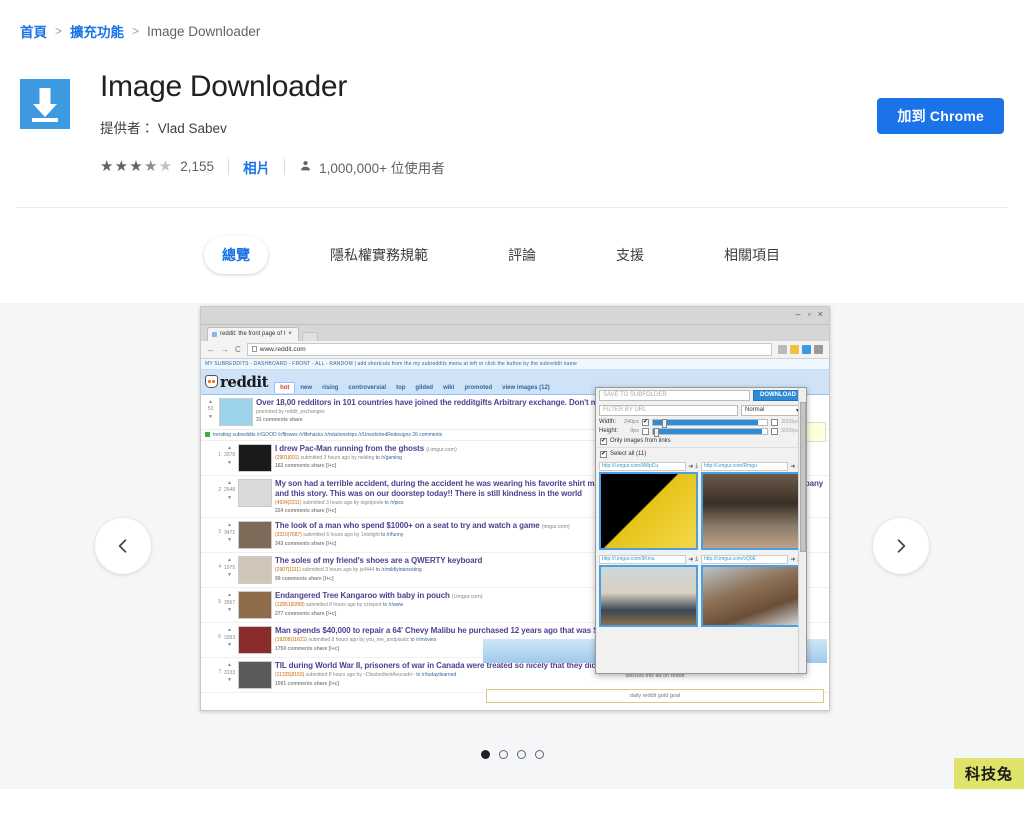 Image resolution: width=1024 pixels, height=821 pixels. I want to click on post-subreddit: to /r/pics, so click(394, 503).